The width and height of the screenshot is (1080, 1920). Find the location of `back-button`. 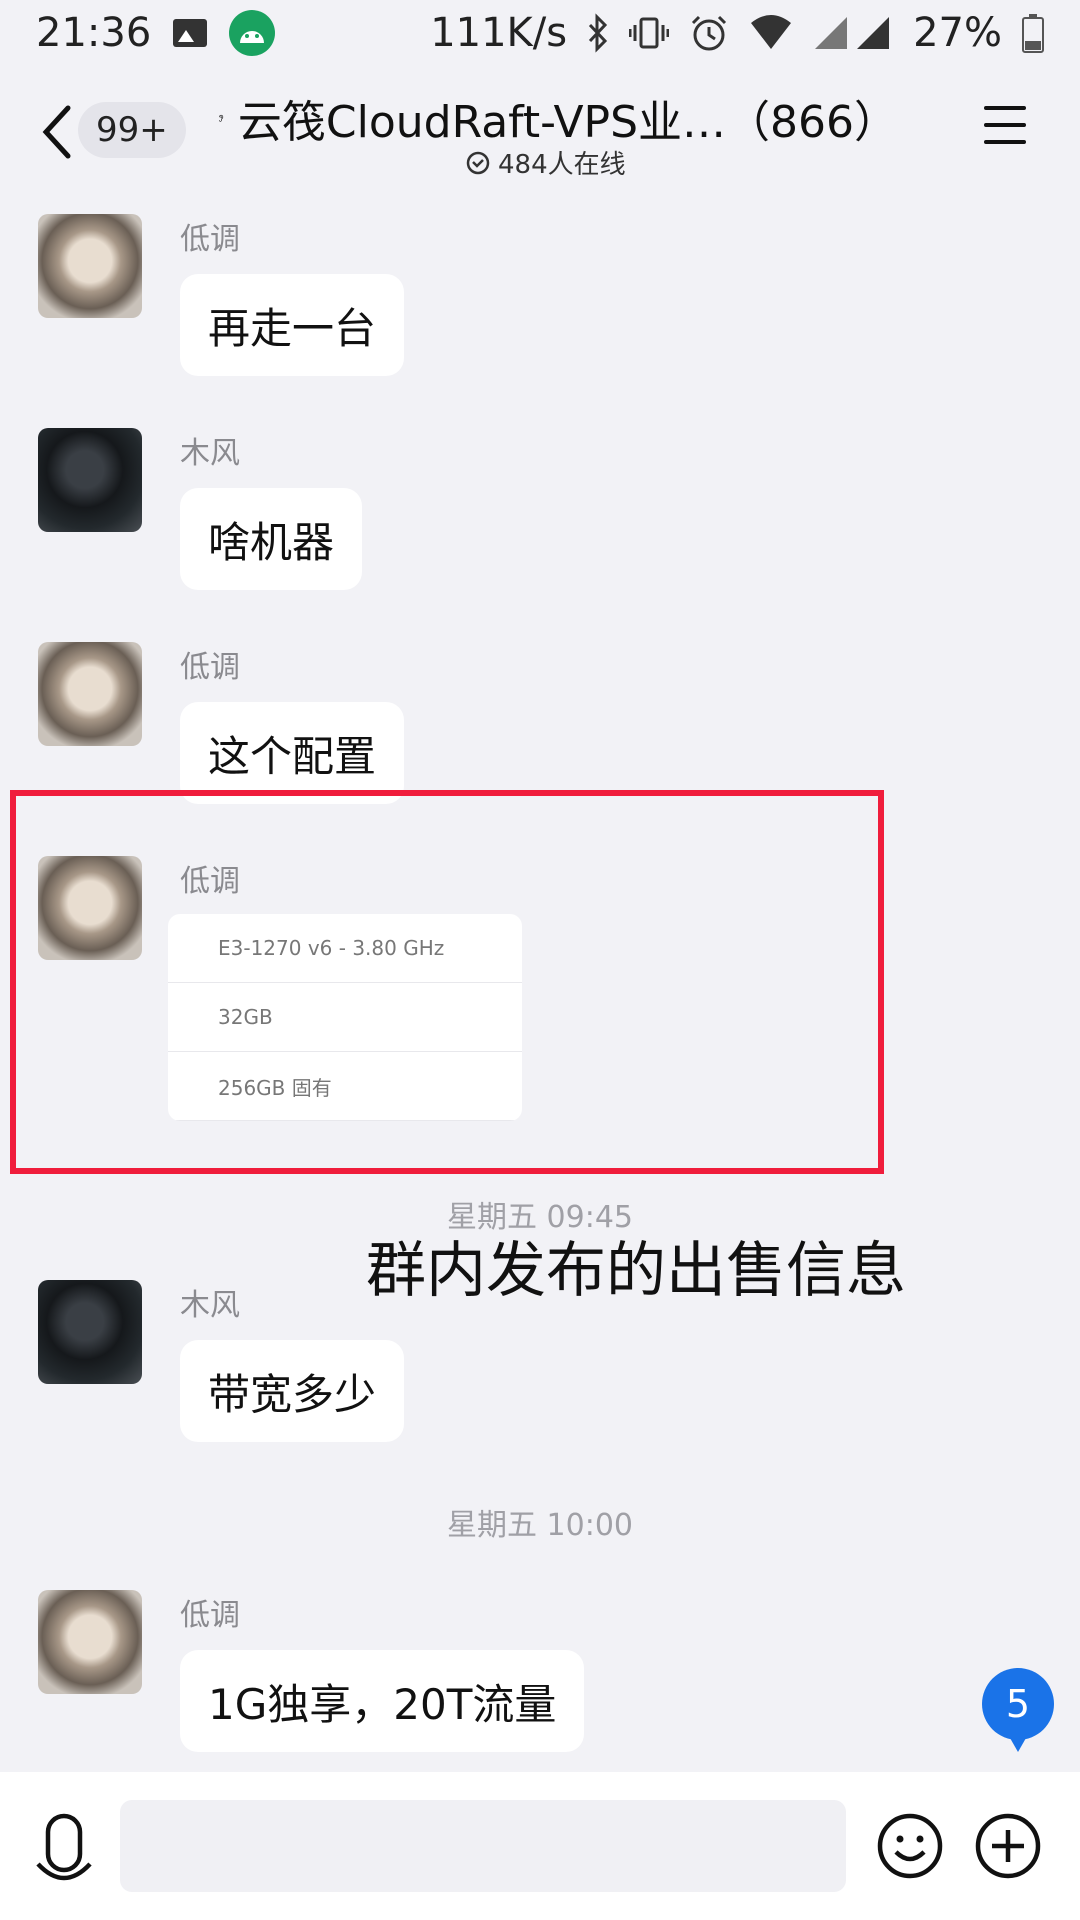

back-button is located at coordinates (58, 132).